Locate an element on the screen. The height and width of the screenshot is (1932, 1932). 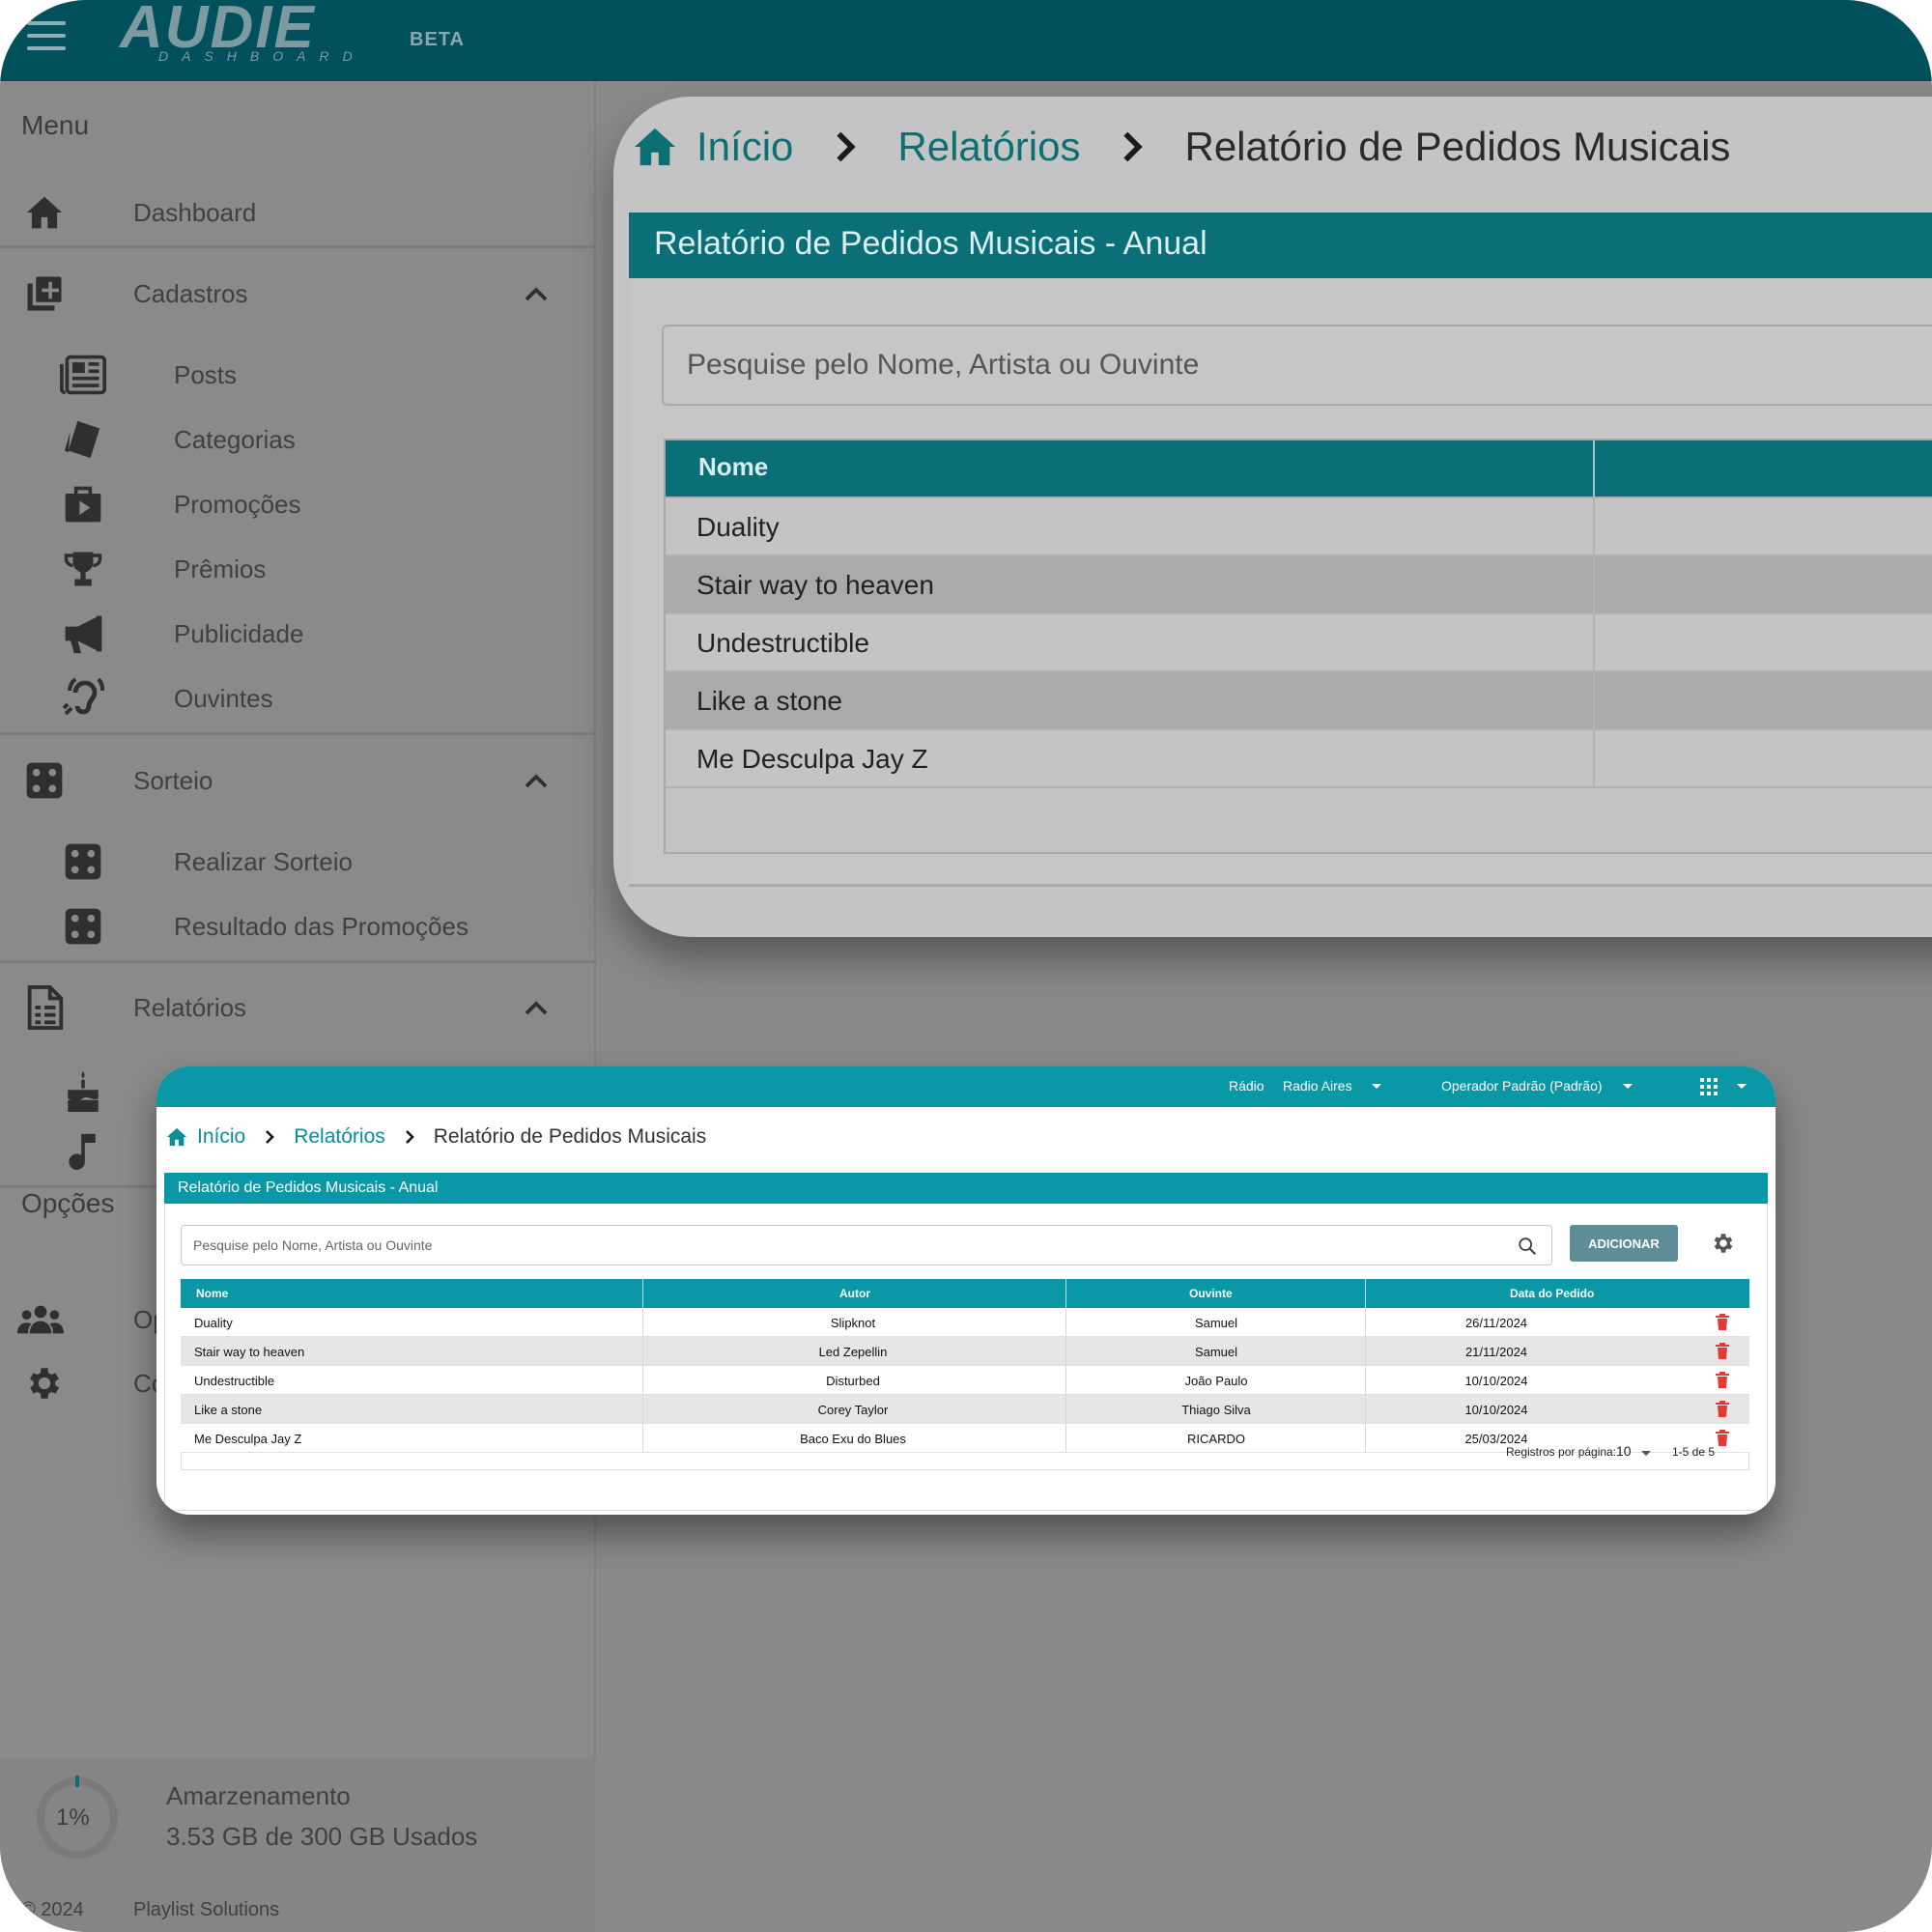
search-icon is located at coordinates (1527, 1246).